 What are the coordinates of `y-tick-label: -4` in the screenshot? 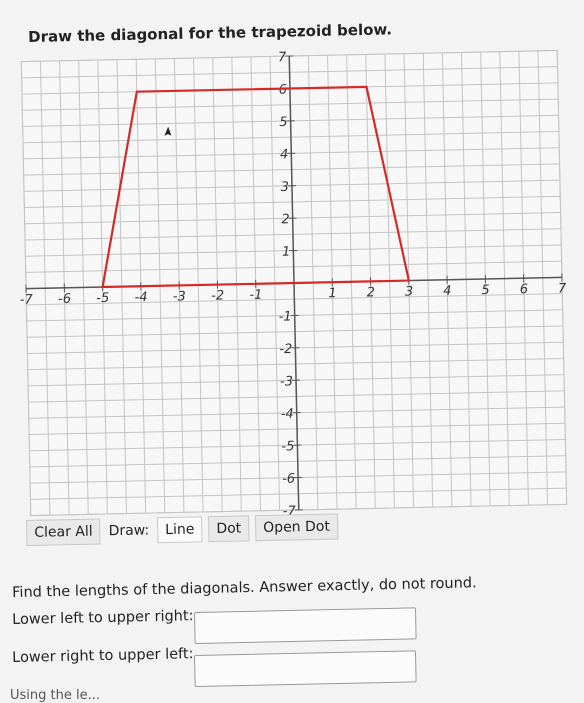 It's located at (287, 414).